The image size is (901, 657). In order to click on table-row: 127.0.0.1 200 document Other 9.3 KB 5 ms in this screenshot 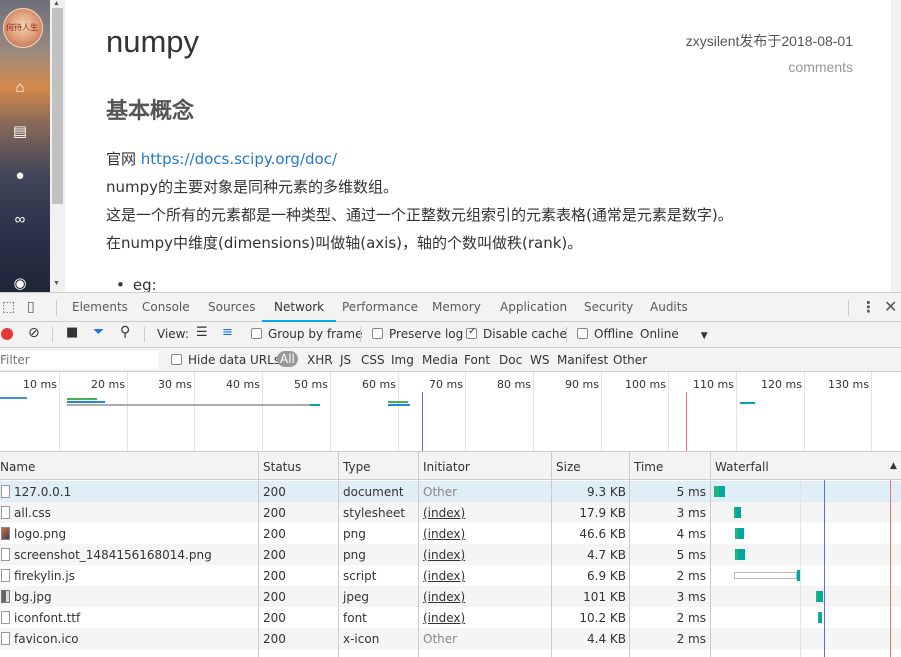, I will do `click(450, 491)`.